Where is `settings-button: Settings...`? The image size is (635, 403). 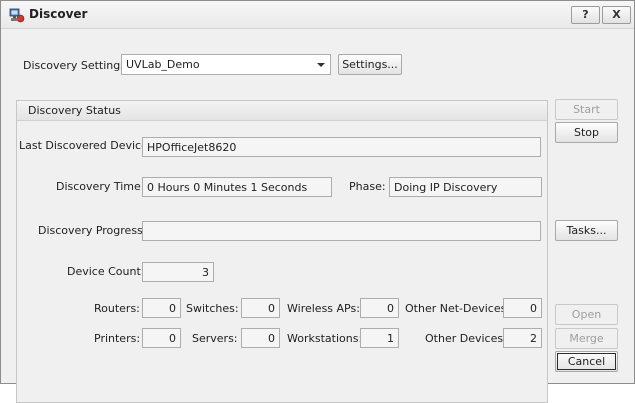 settings-button: Settings... is located at coordinates (370, 64).